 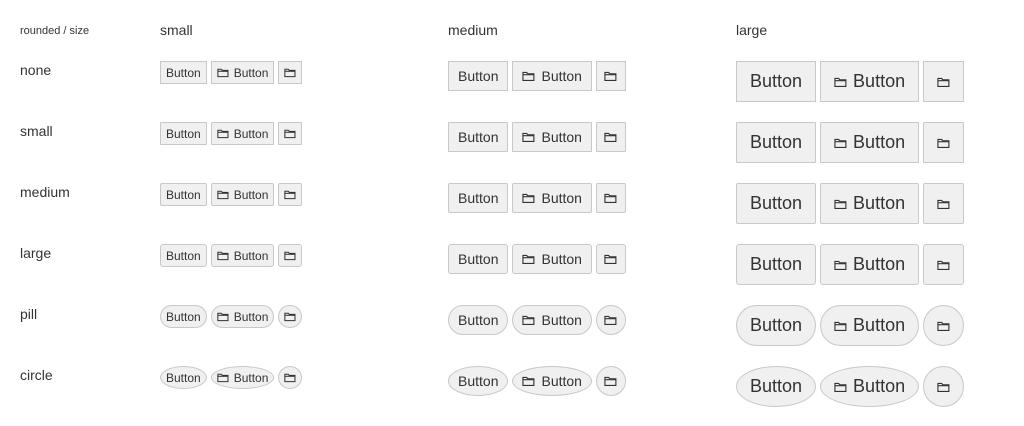 What do you see at coordinates (36, 131) in the screenshot?
I see `row-label-small: small` at bounding box center [36, 131].